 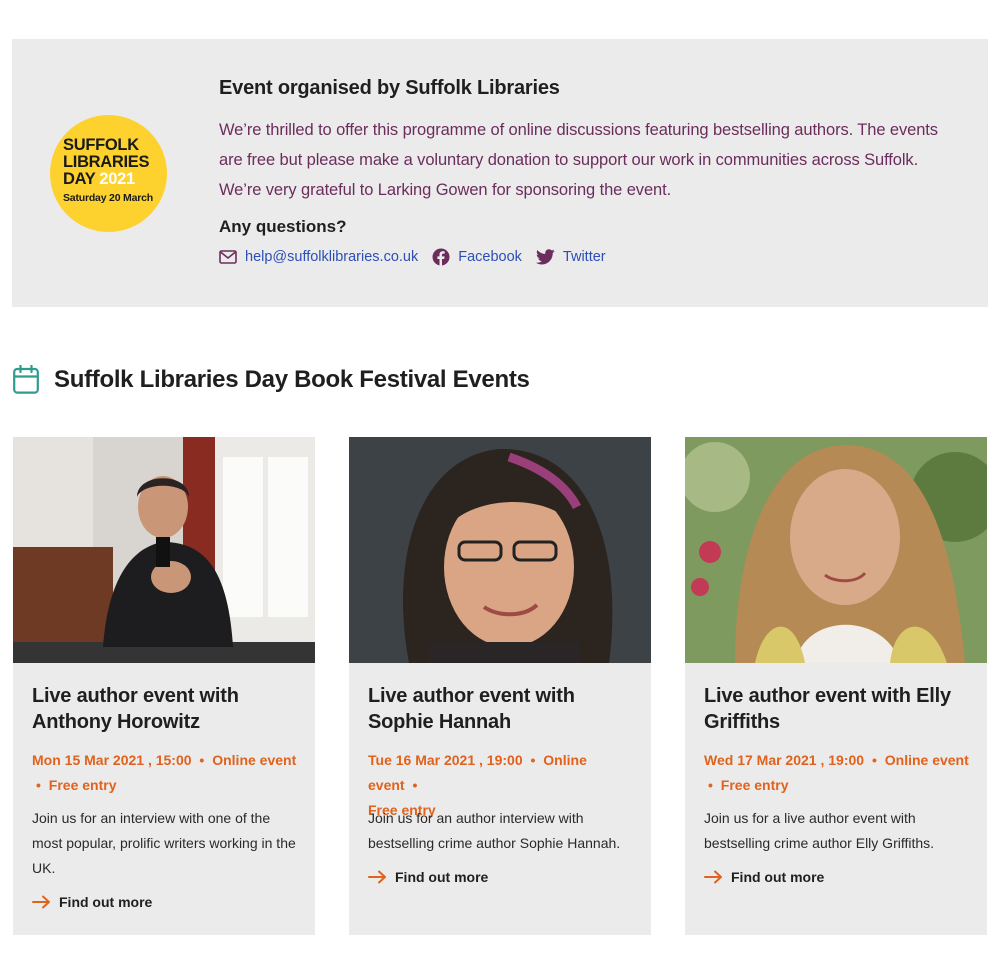 I want to click on event-image-elly-griffiths, so click(x=836, y=550).